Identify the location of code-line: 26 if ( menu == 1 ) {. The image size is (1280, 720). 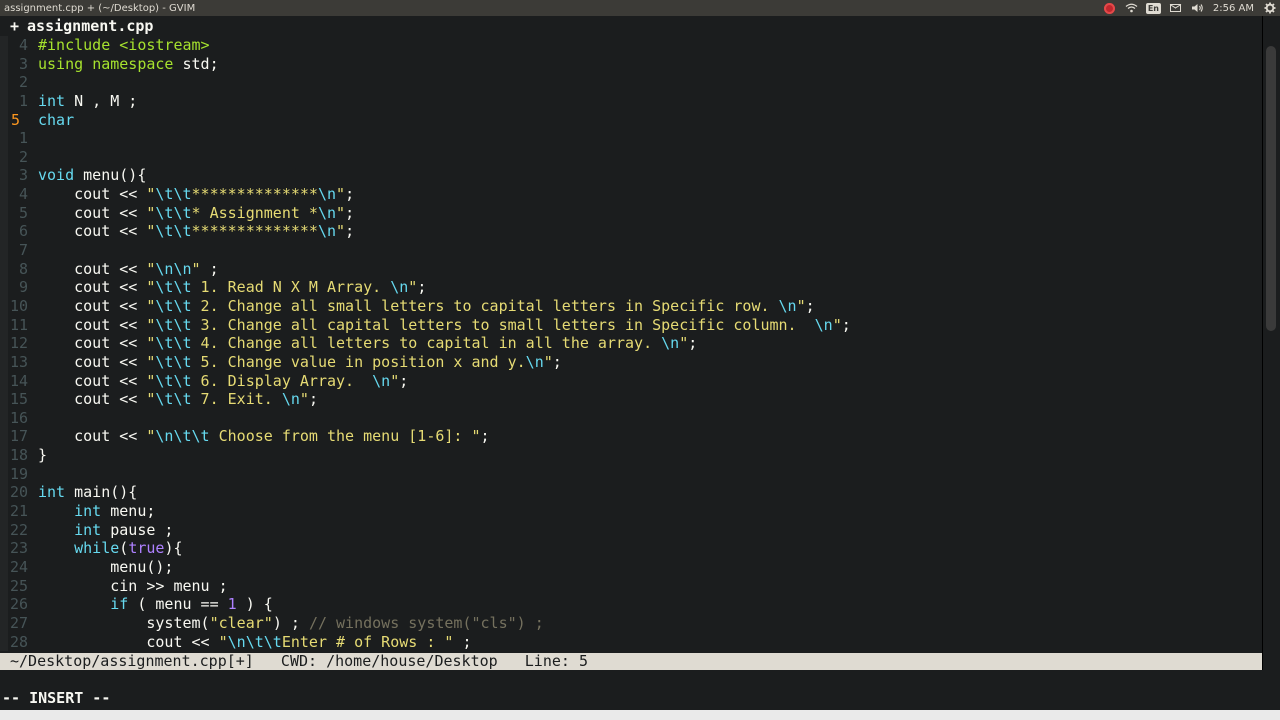
(631, 604).